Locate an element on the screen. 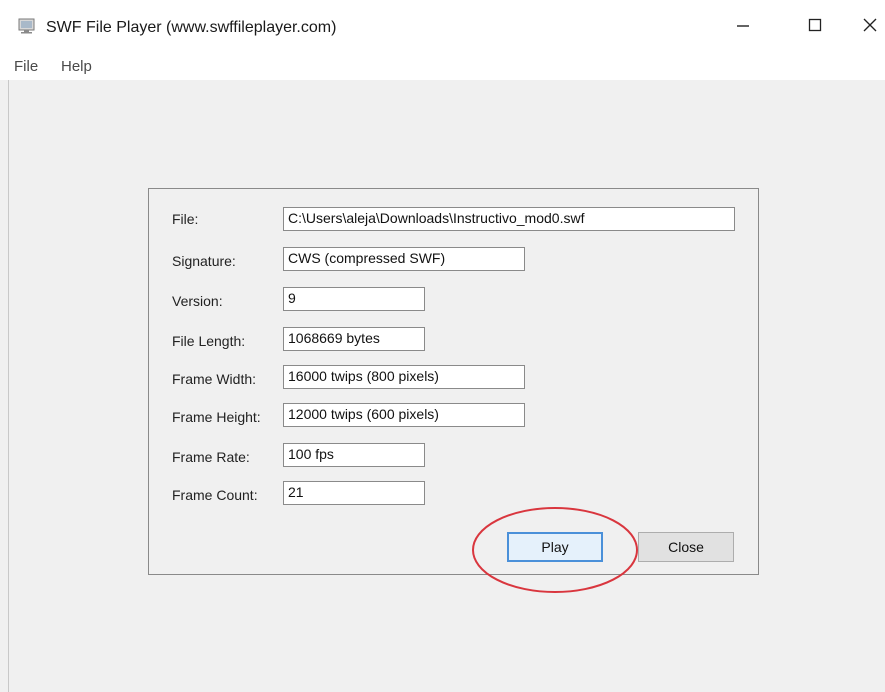 This screenshot has width=885, height=692. minimize-icon is located at coordinates (743, 27).